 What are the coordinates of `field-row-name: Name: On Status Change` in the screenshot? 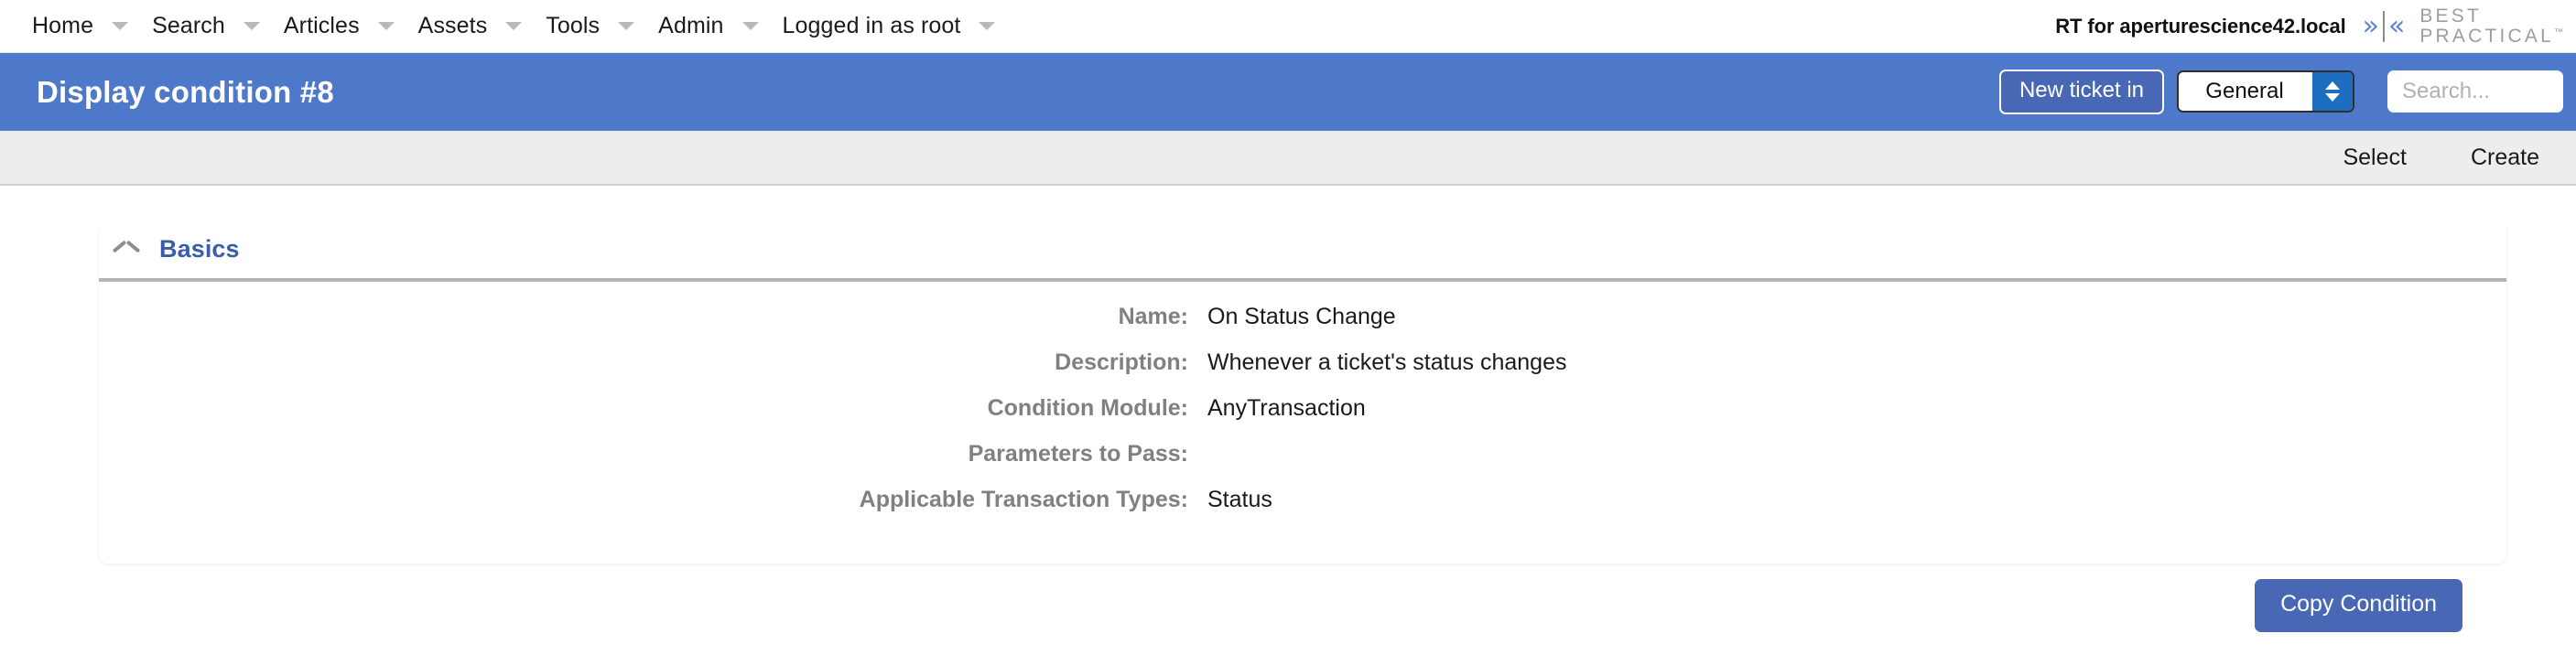 It's located at (1302, 317).